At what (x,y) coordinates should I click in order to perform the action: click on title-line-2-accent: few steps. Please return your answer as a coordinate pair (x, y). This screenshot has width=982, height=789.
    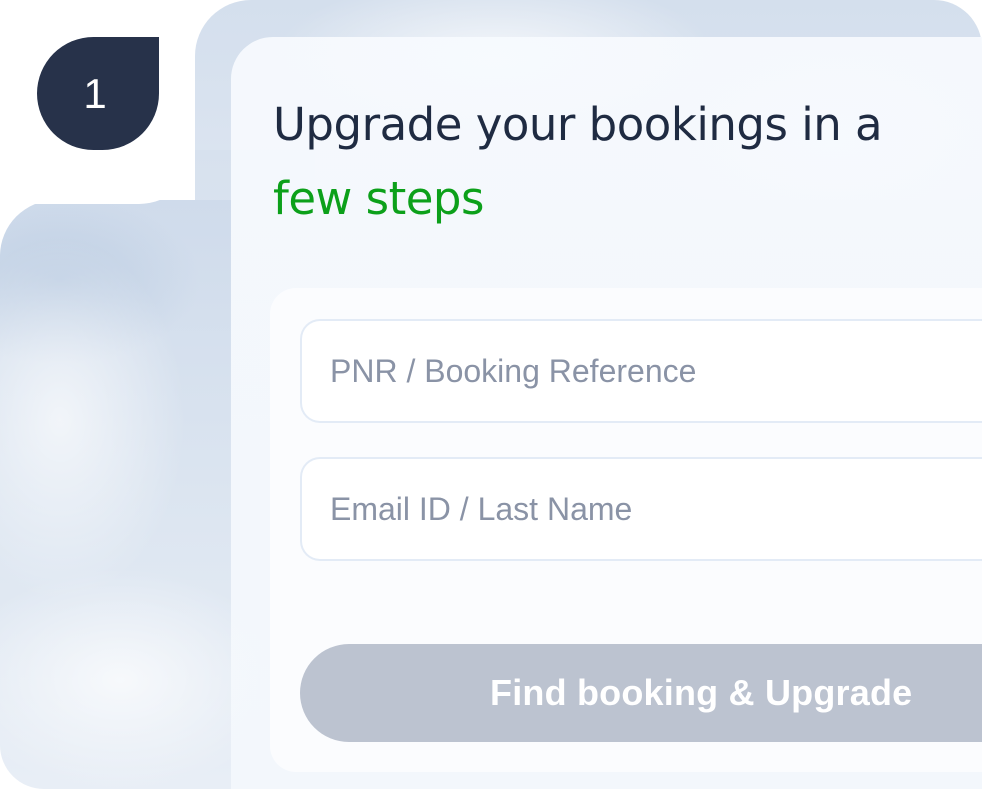
    Looking at the image, I should click on (378, 198).